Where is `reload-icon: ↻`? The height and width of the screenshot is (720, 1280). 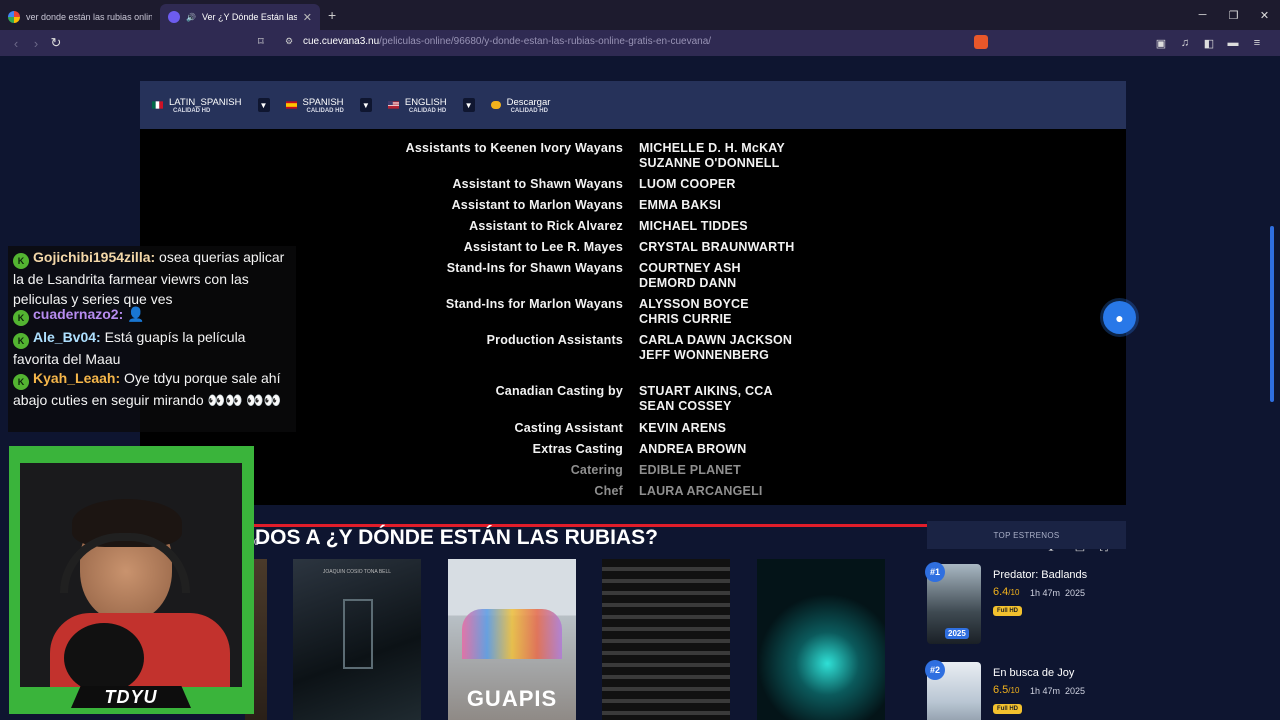 reload-icon: ↻ is located at coordinates (56, 43).